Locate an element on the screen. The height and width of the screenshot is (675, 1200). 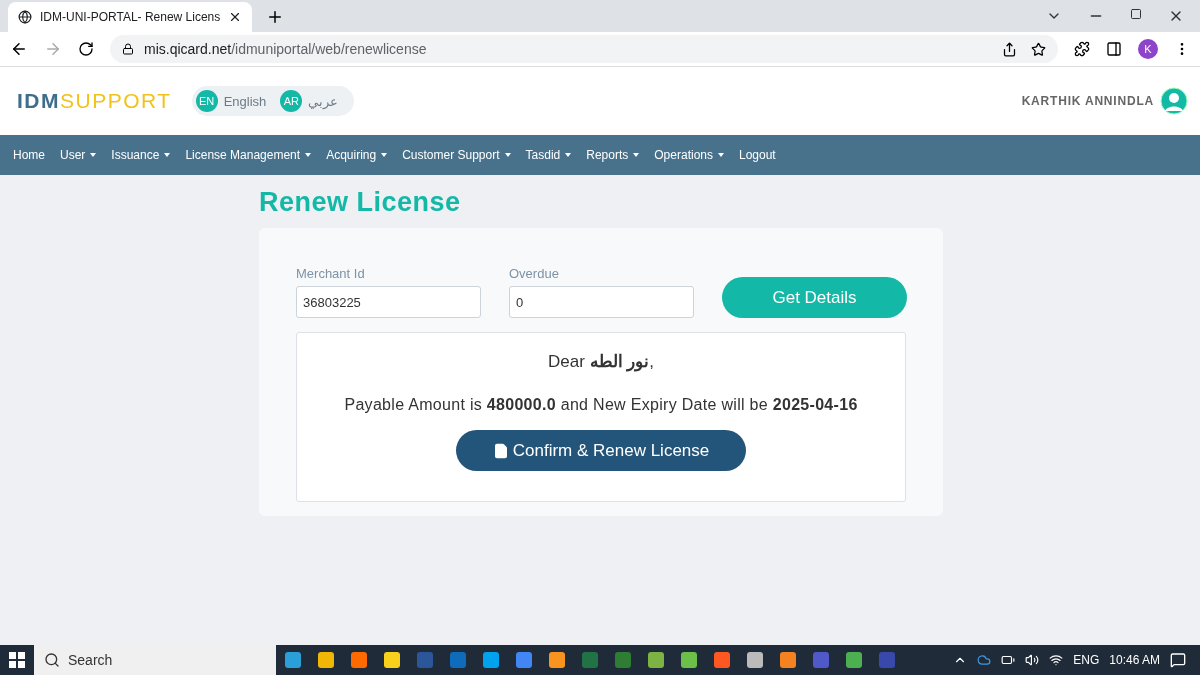
logo: IDMSUPPORT is located at coordinates (94, 101).